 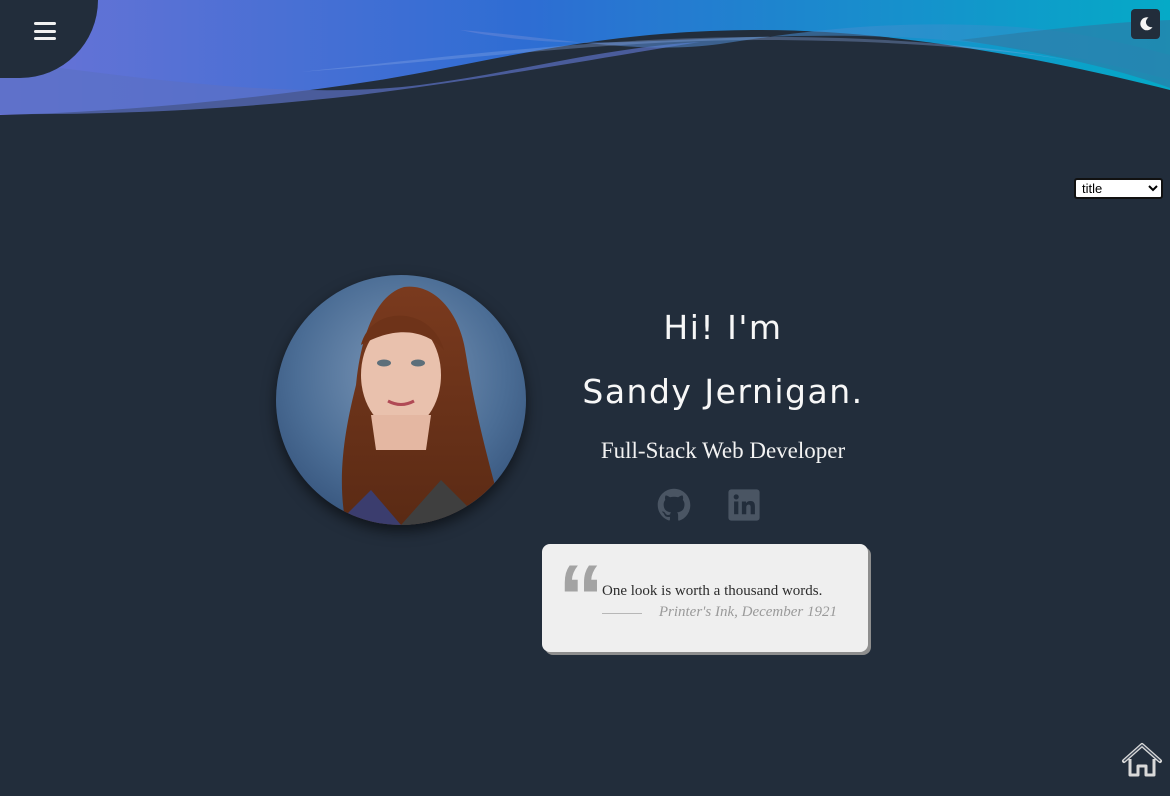 I want to click on github-icon, so click(x=674, y=505).